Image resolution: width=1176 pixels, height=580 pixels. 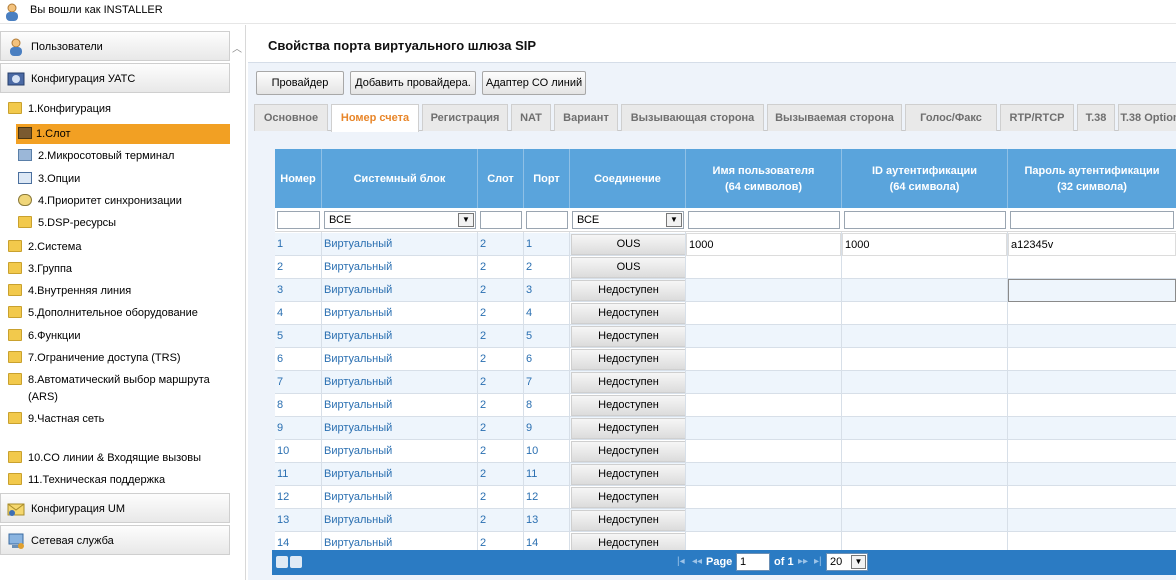 I want to click on filter-slot-input, so click(x=501, y=220).